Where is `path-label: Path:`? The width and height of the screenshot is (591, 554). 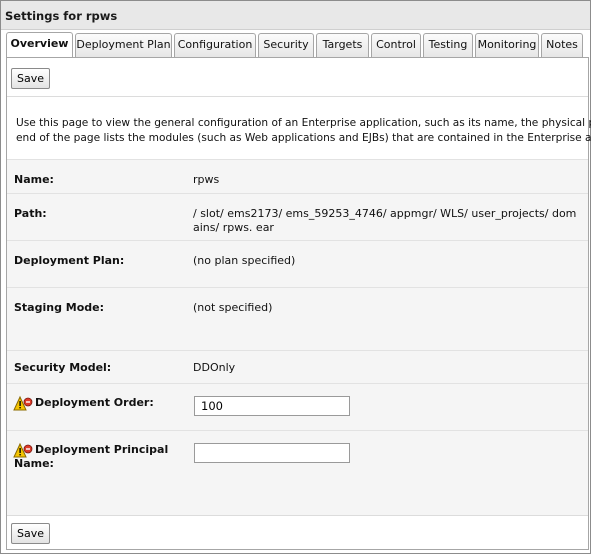 path-label: Path: is located at coordinates (30, 213).